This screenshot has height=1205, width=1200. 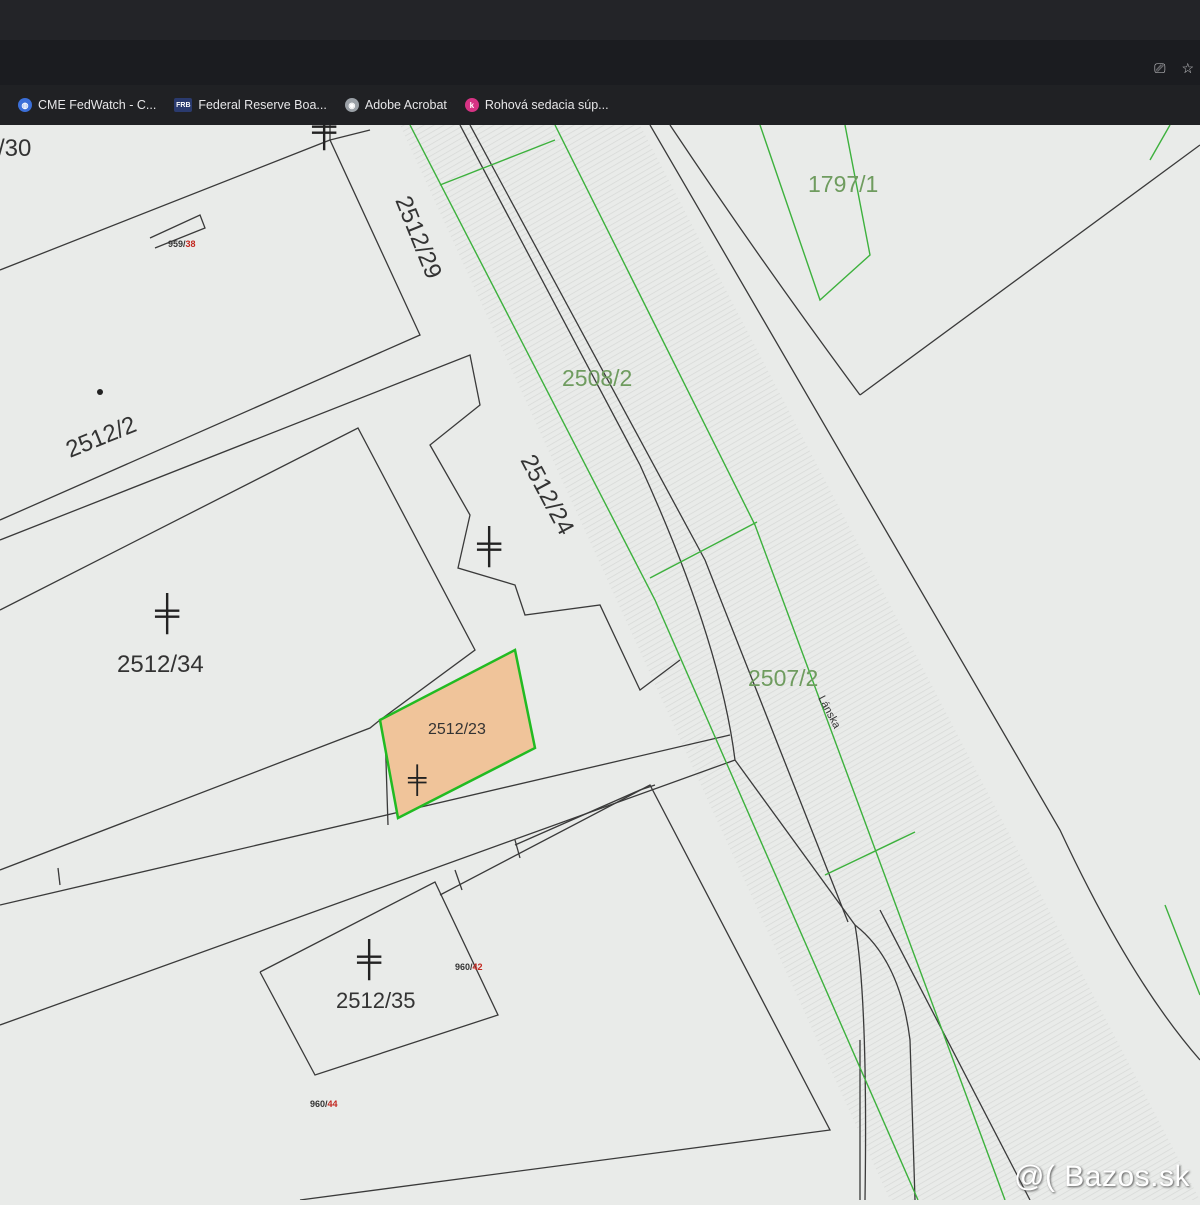 I want to click on screen-cast-icon: ⎚, so click(x=1159, y=68).